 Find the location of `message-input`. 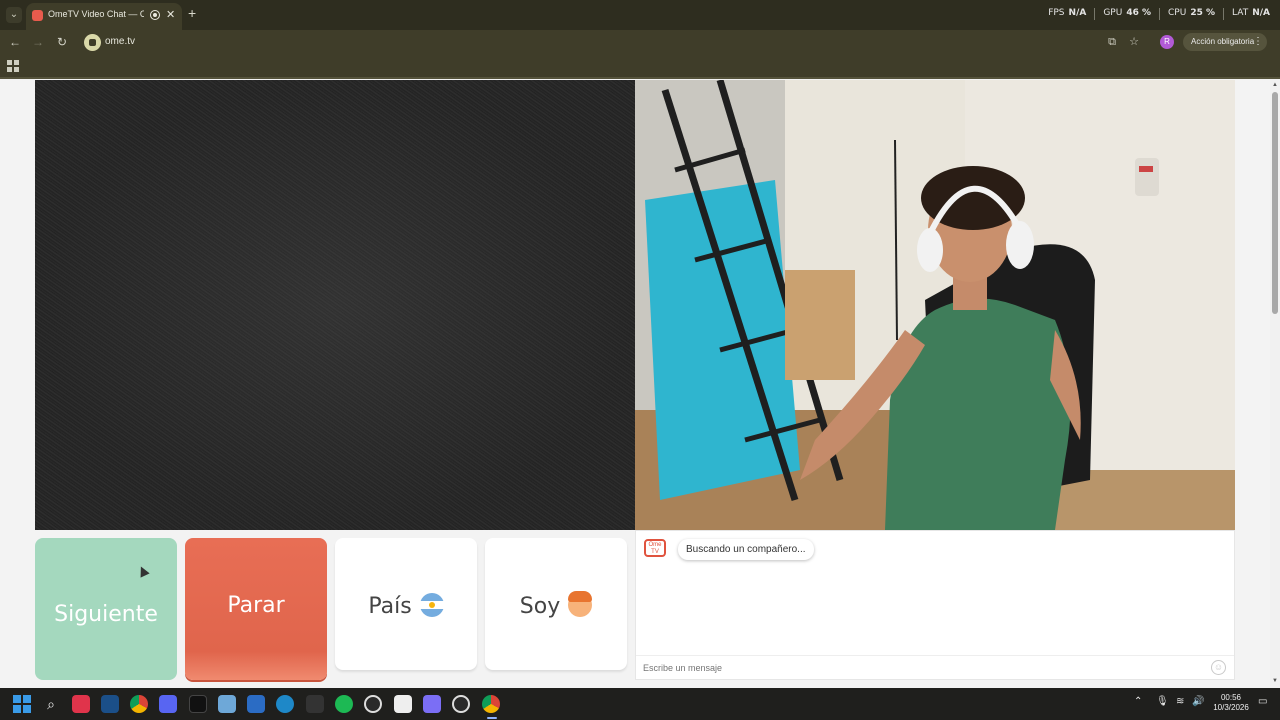

message-input is located at coordinates (935, 667).